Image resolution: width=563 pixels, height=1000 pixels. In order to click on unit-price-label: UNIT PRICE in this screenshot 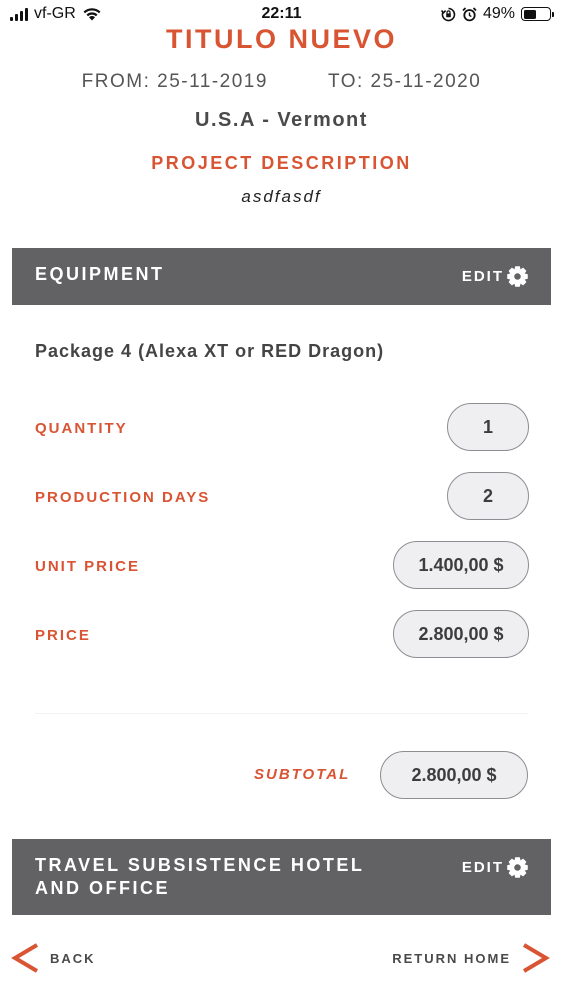, I will do `click(88, 566)`.